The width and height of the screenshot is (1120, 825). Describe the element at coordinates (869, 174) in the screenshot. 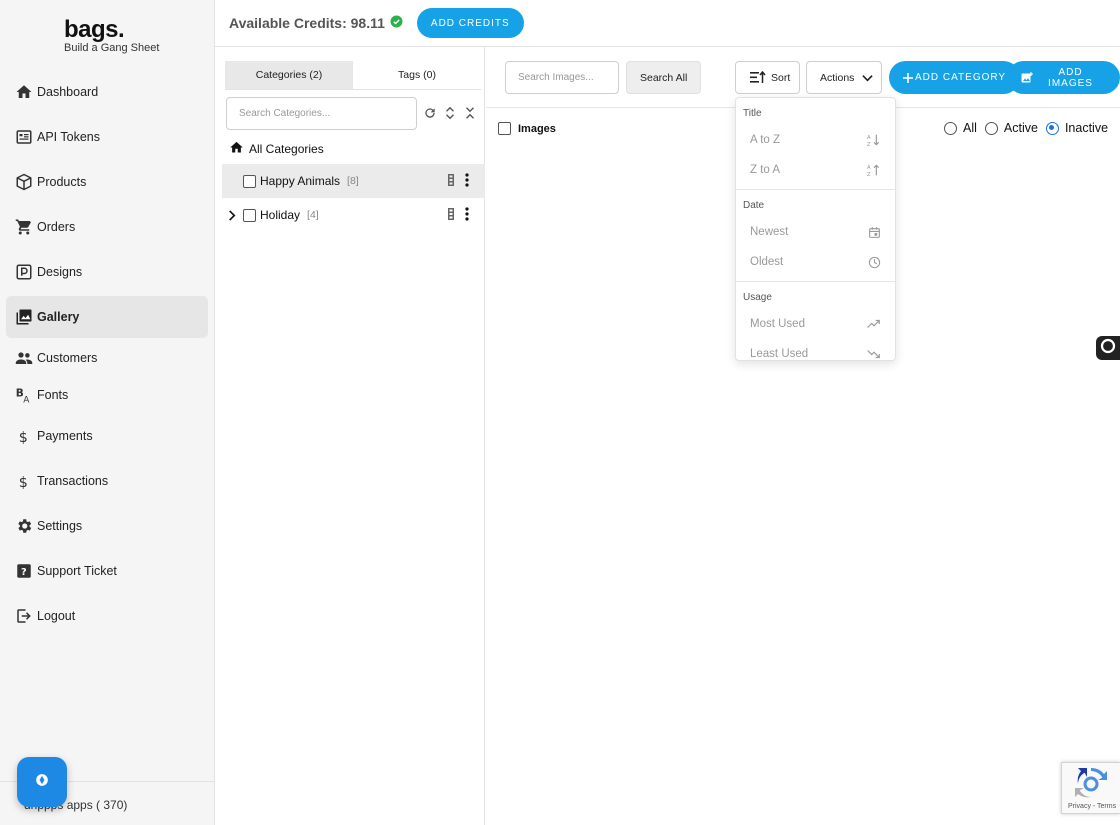

I see `svg-text: Z` at that location.